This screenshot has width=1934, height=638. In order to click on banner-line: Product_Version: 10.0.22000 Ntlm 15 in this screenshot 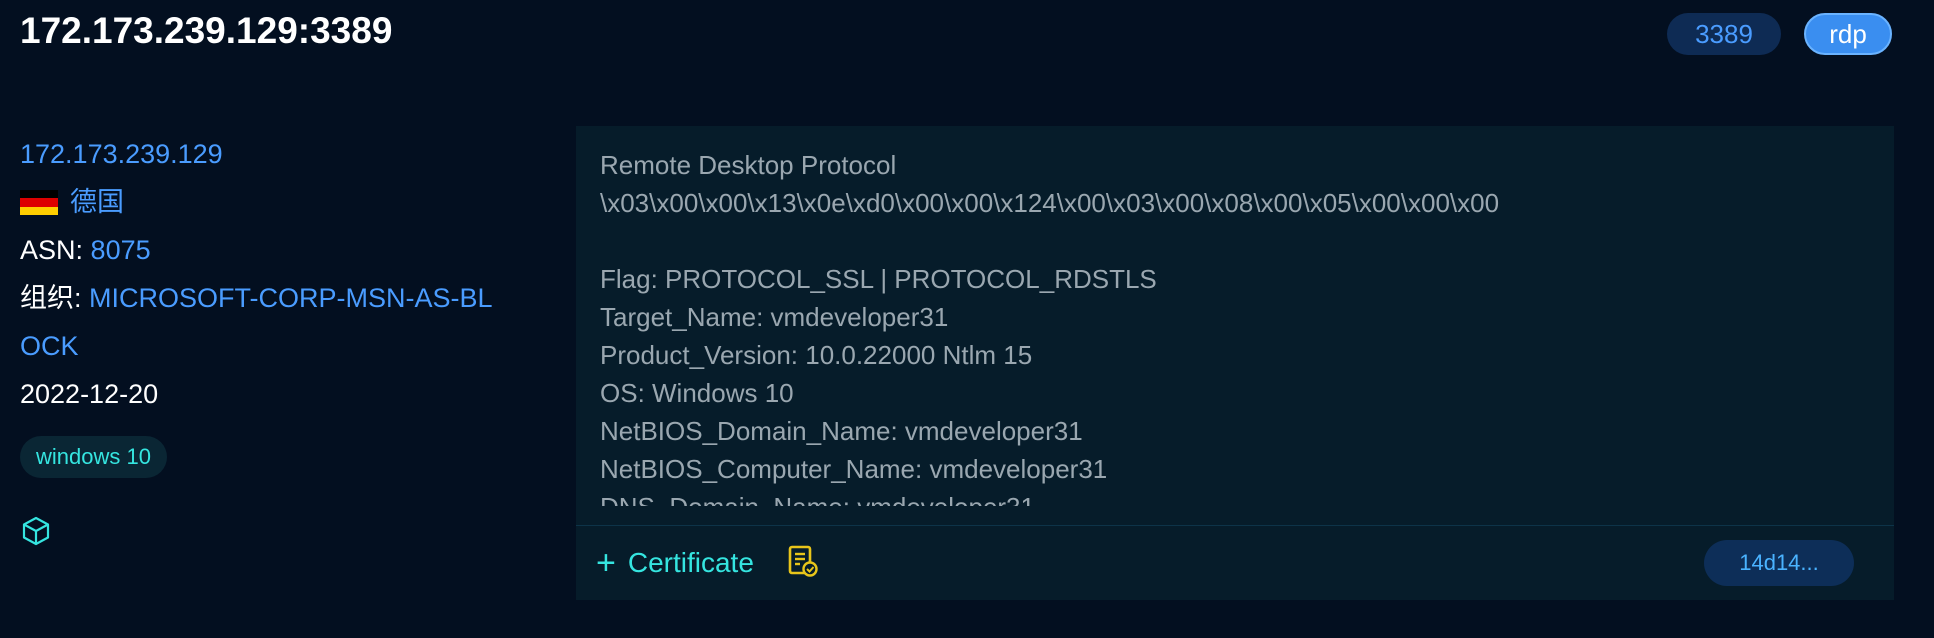, I will do `click(816, 355)`.